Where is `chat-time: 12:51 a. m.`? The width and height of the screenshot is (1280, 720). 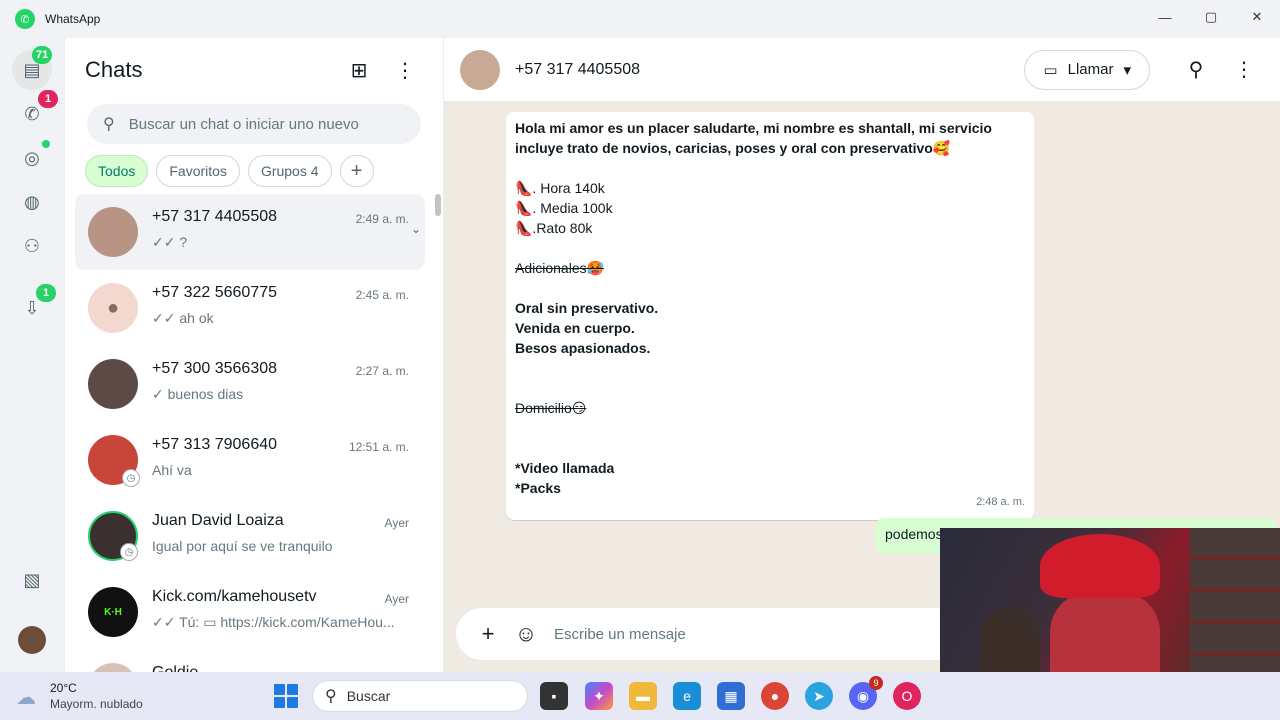 chat-time: 12:51 a. m. is located at coordinates (378, 447).